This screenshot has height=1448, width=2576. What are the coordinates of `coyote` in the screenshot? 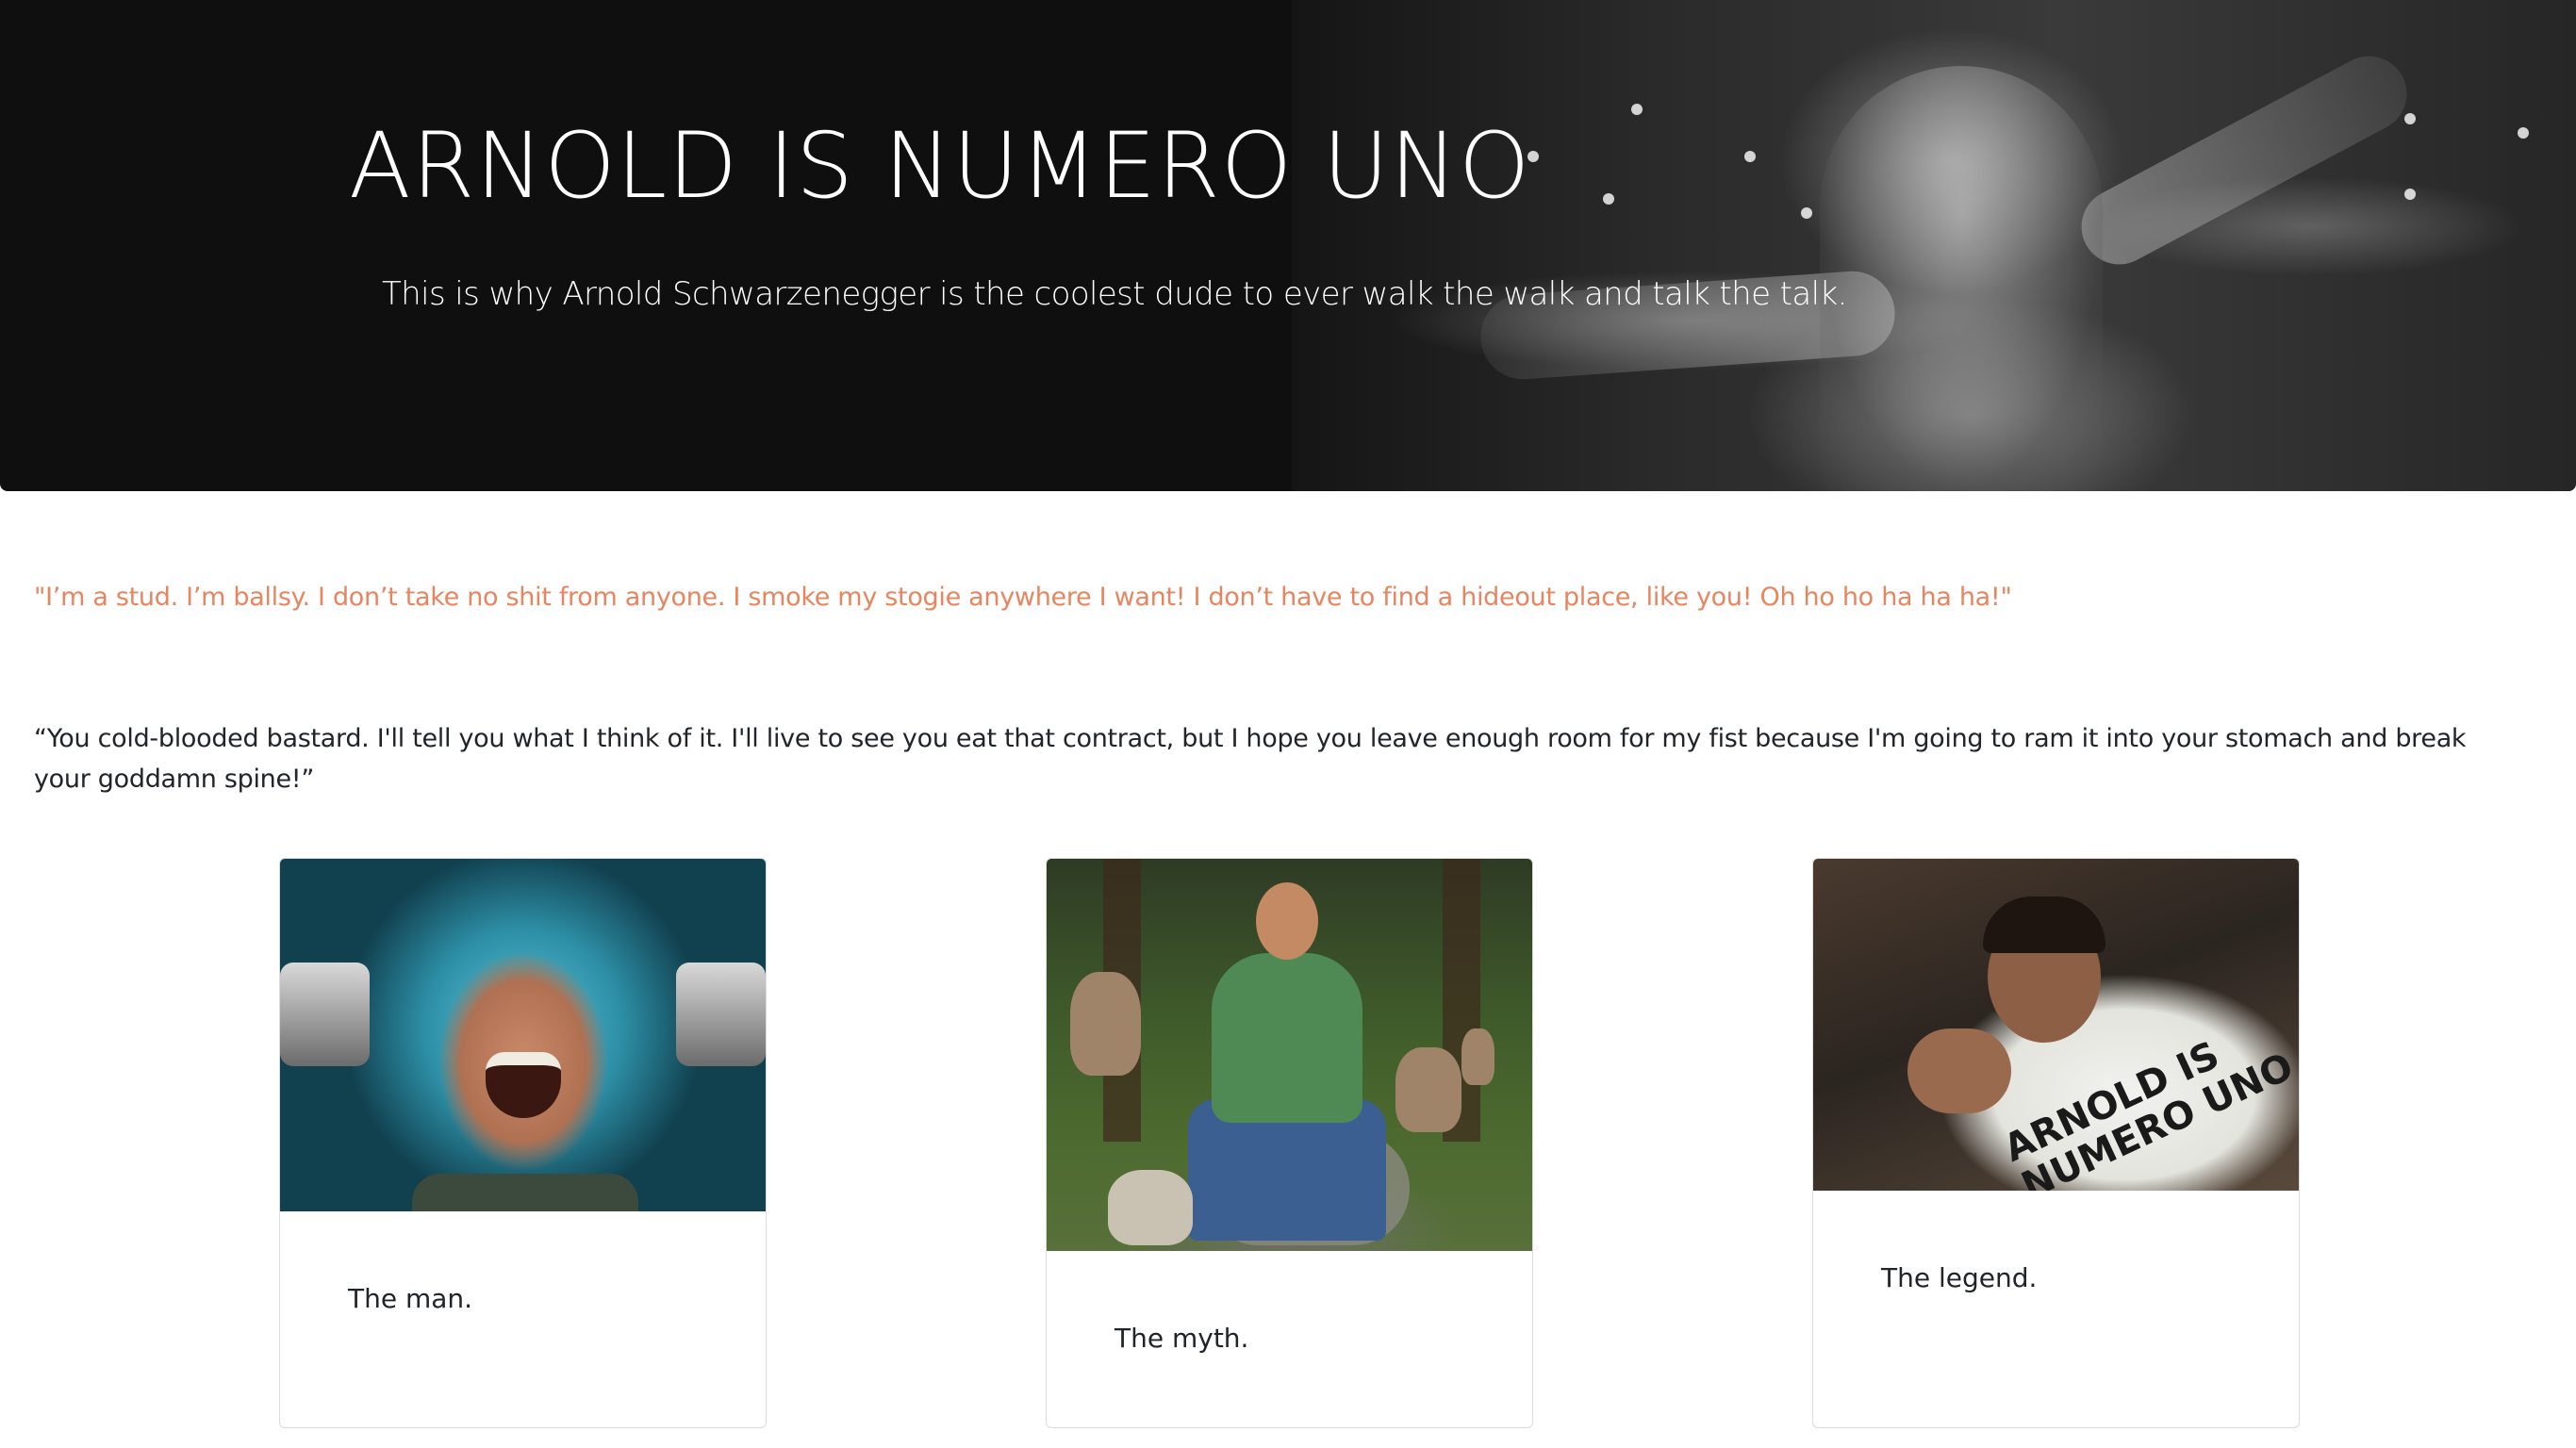 It's located at (1428, 1089).